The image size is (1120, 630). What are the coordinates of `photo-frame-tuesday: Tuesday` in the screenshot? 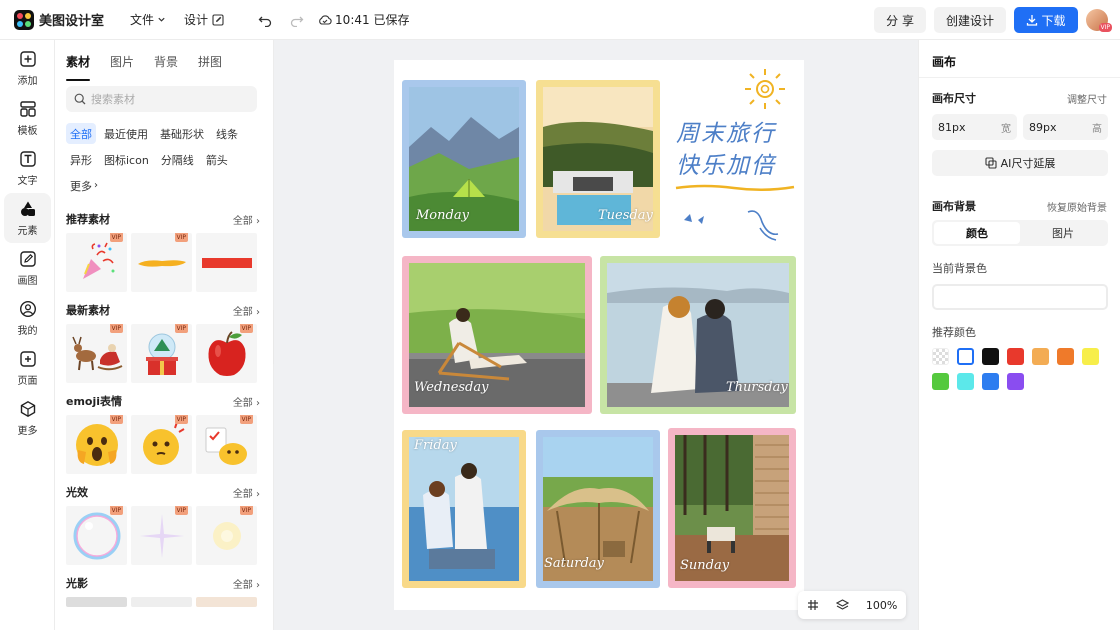 It's located at (598, 159).